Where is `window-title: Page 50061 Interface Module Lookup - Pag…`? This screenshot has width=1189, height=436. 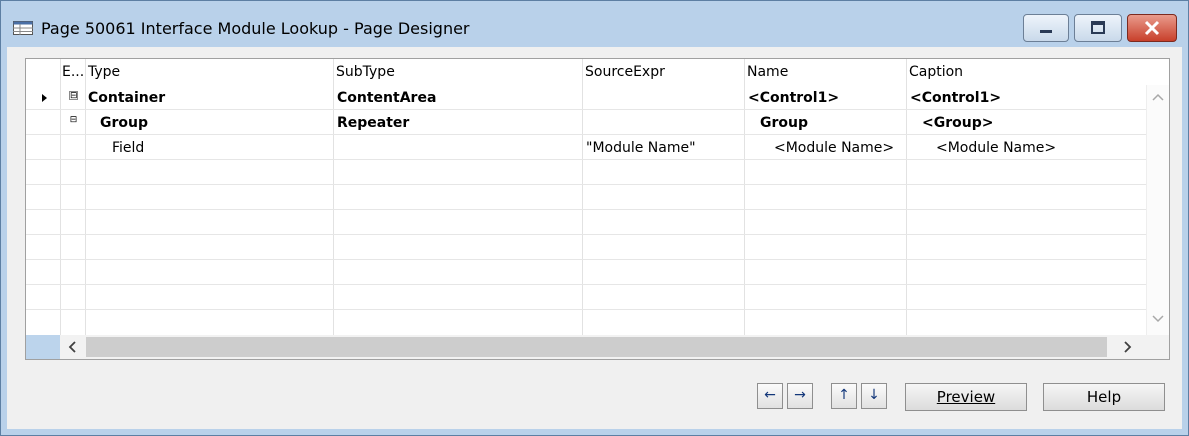
window-title: Page 50061 Interface Module Lookup - Pag… is located at coordinates (255, 28).